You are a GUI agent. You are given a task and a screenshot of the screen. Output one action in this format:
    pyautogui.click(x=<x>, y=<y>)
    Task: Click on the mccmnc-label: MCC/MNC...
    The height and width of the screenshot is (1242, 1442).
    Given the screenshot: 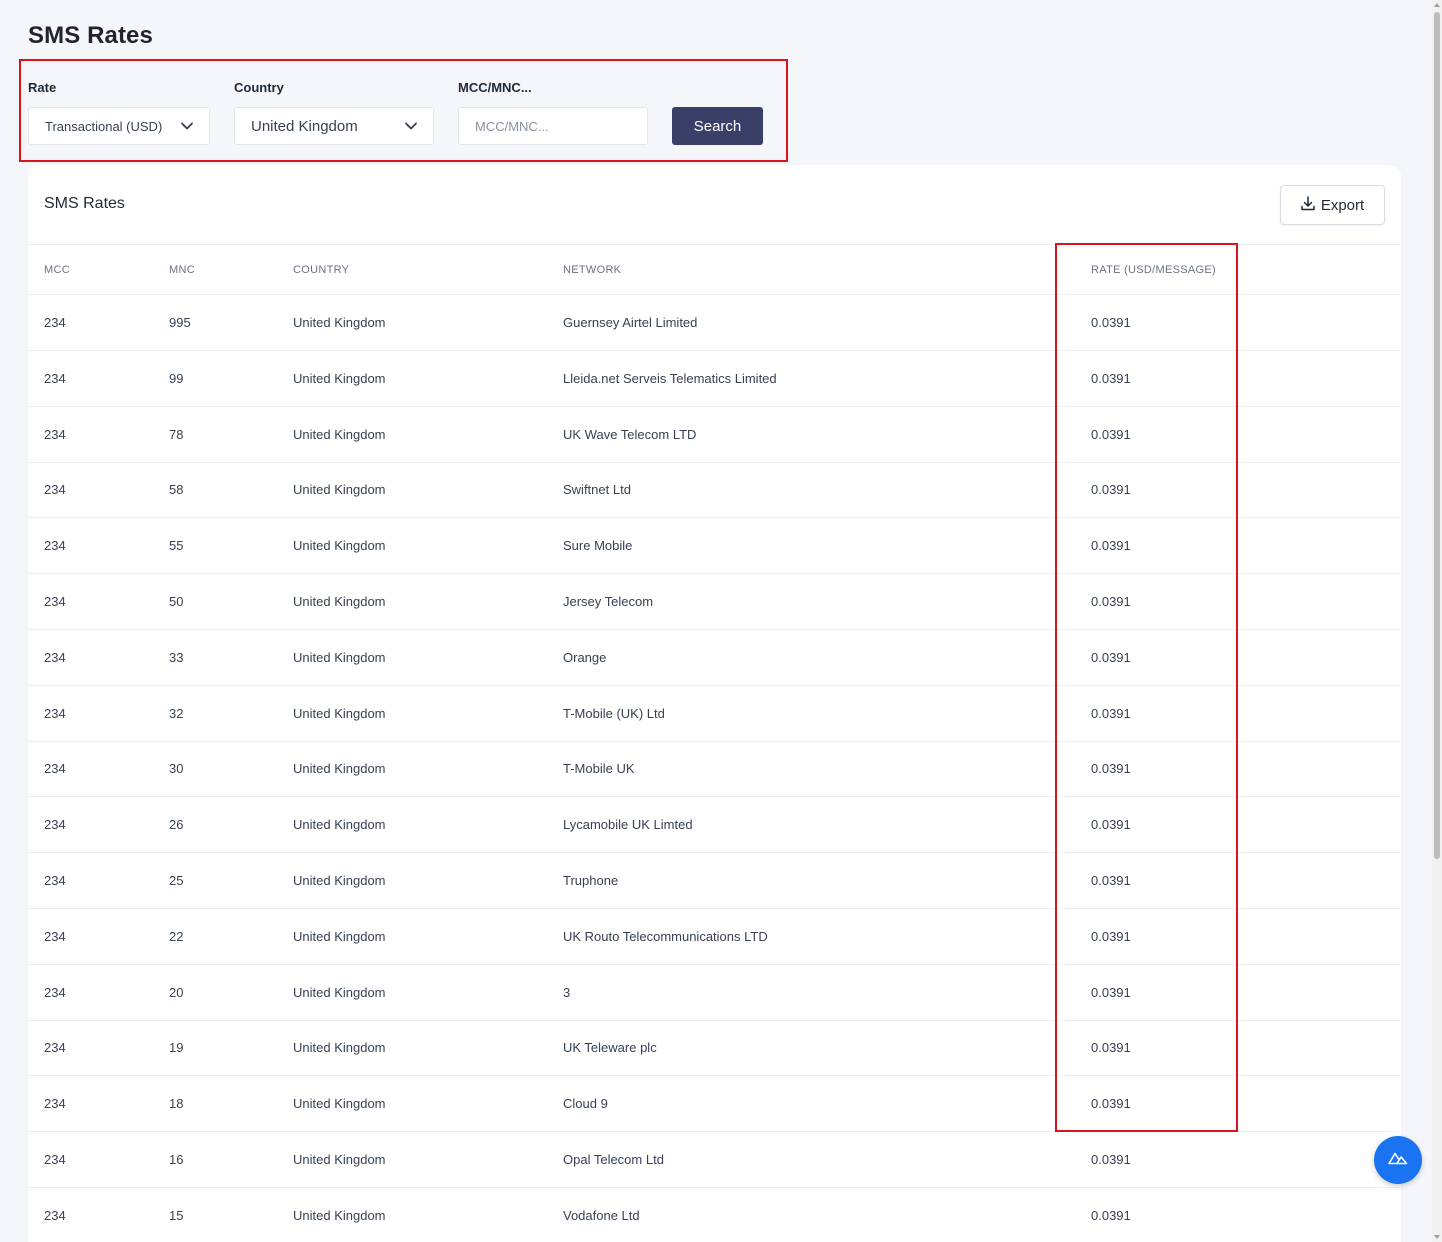 What is the action you would take?
    pyautogui.click(x=495, y=87)
    